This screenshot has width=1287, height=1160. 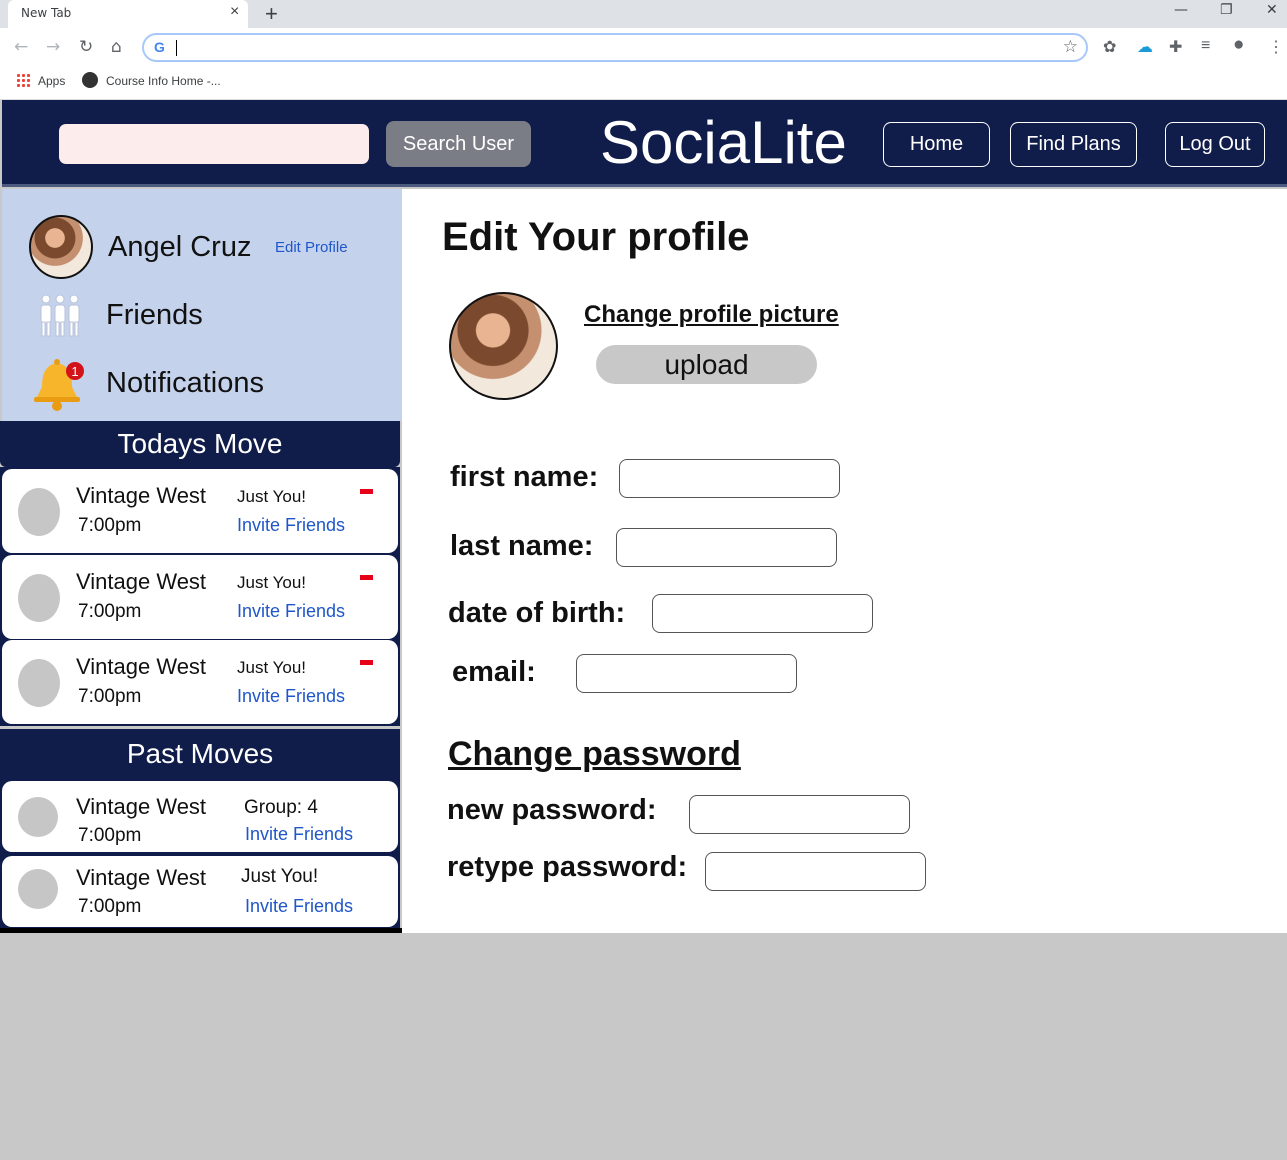 What do you see at coordinates (711, 315) in the screenshot?
I see `change-profile-picture-link: Change profile picture` at bounding box center [711, 315].